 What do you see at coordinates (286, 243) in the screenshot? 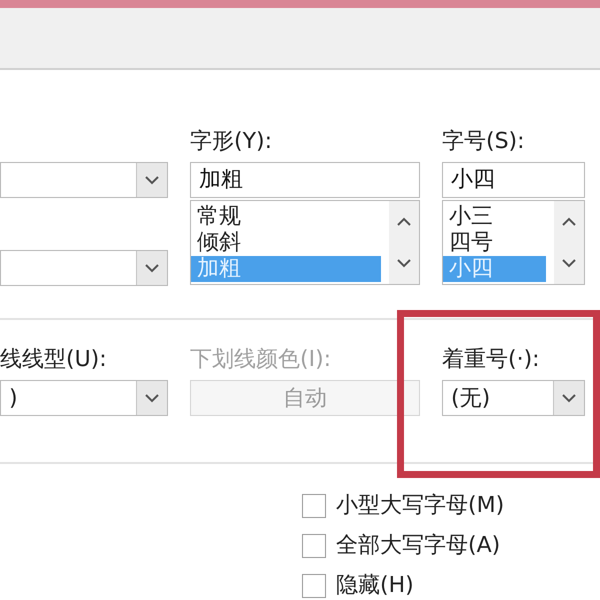
I see `list-item: 倾斜` at bounding box center [286, 243].